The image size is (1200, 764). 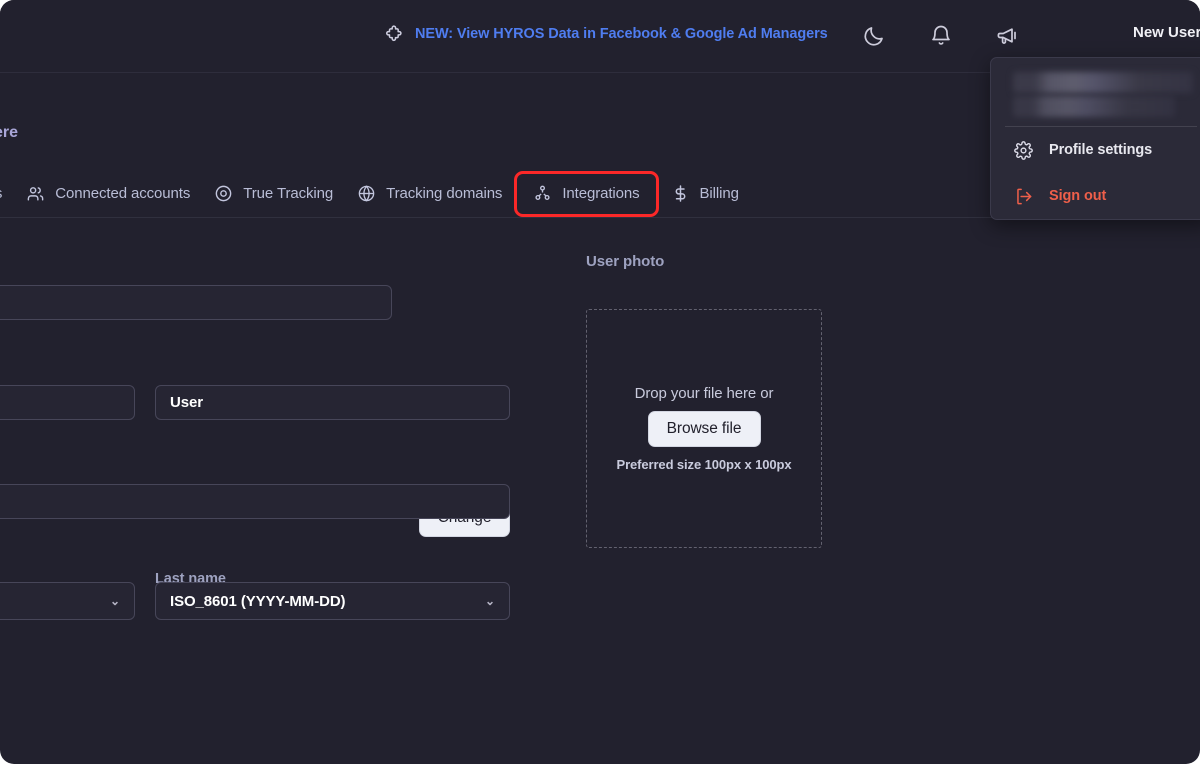 What do you see at coordinates (35, 193) in the screenshot?
I see `people-icon` at bounding box center [35, 193].